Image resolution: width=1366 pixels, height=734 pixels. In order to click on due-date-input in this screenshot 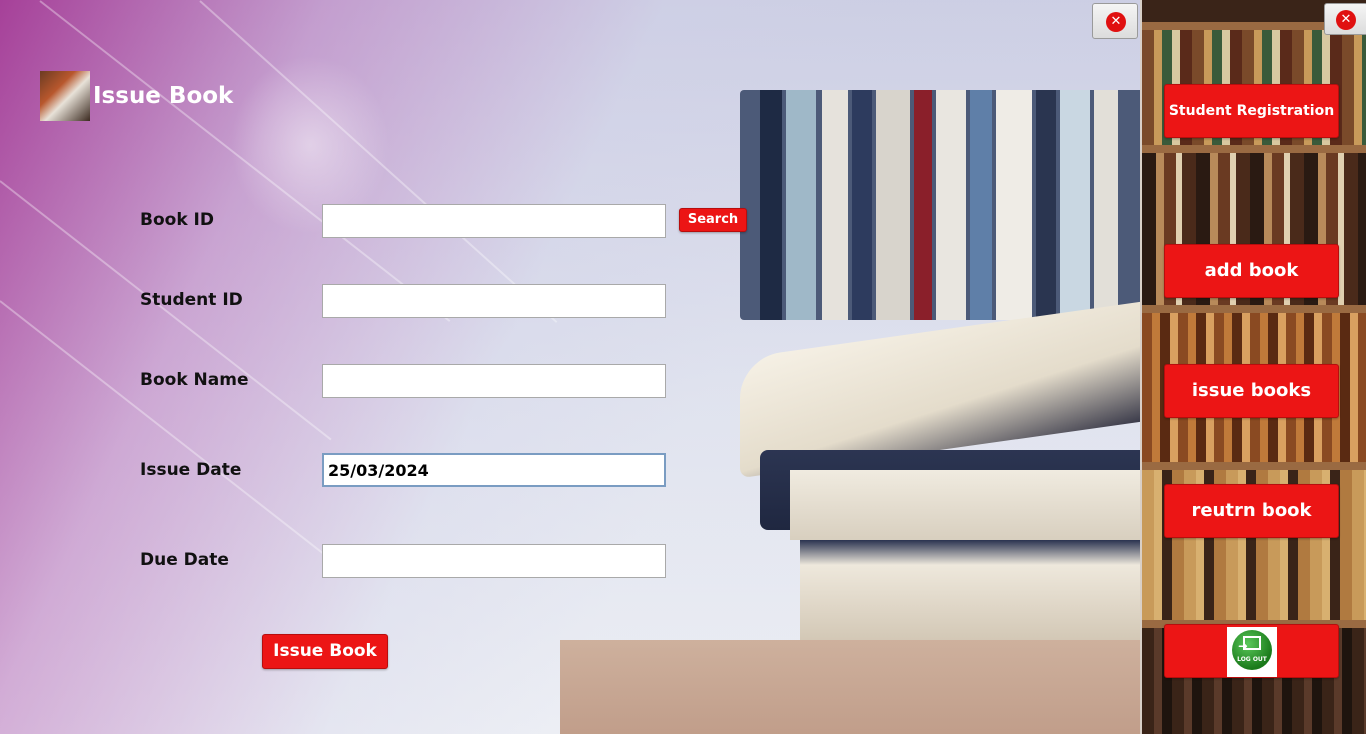, I will do `click(494, 561)`.